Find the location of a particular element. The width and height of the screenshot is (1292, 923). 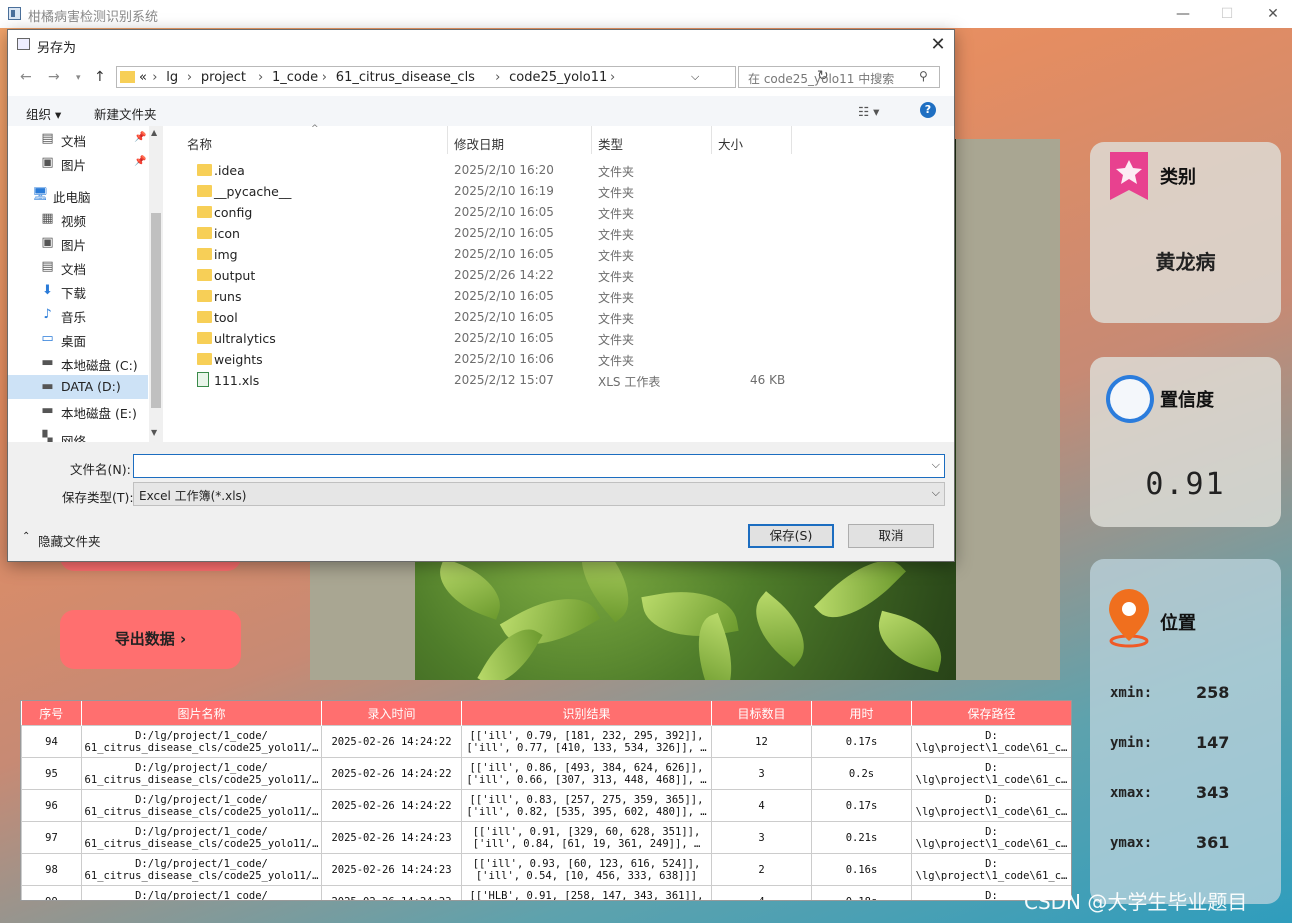

cell-index: 94 is located at coordinates (51, 741).